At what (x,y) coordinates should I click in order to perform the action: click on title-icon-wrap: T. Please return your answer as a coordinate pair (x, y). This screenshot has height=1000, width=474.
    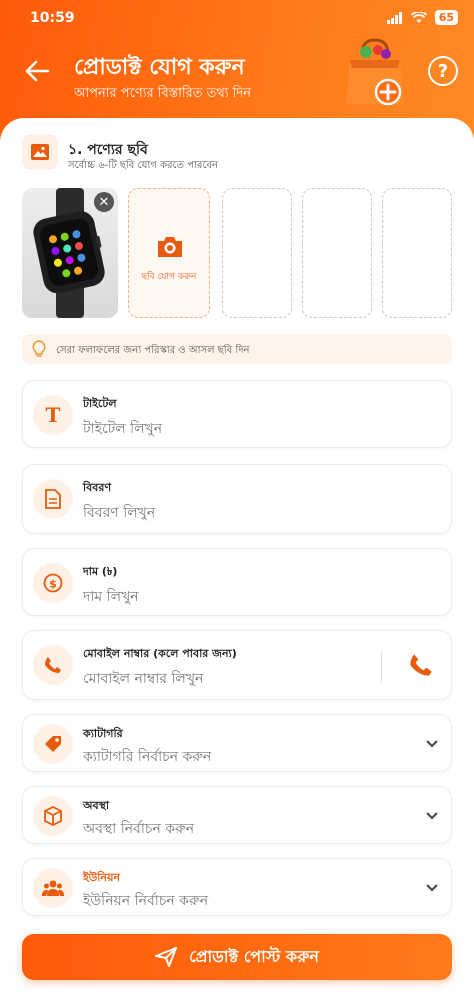
    Looking at the image, I should click on (53, 415).